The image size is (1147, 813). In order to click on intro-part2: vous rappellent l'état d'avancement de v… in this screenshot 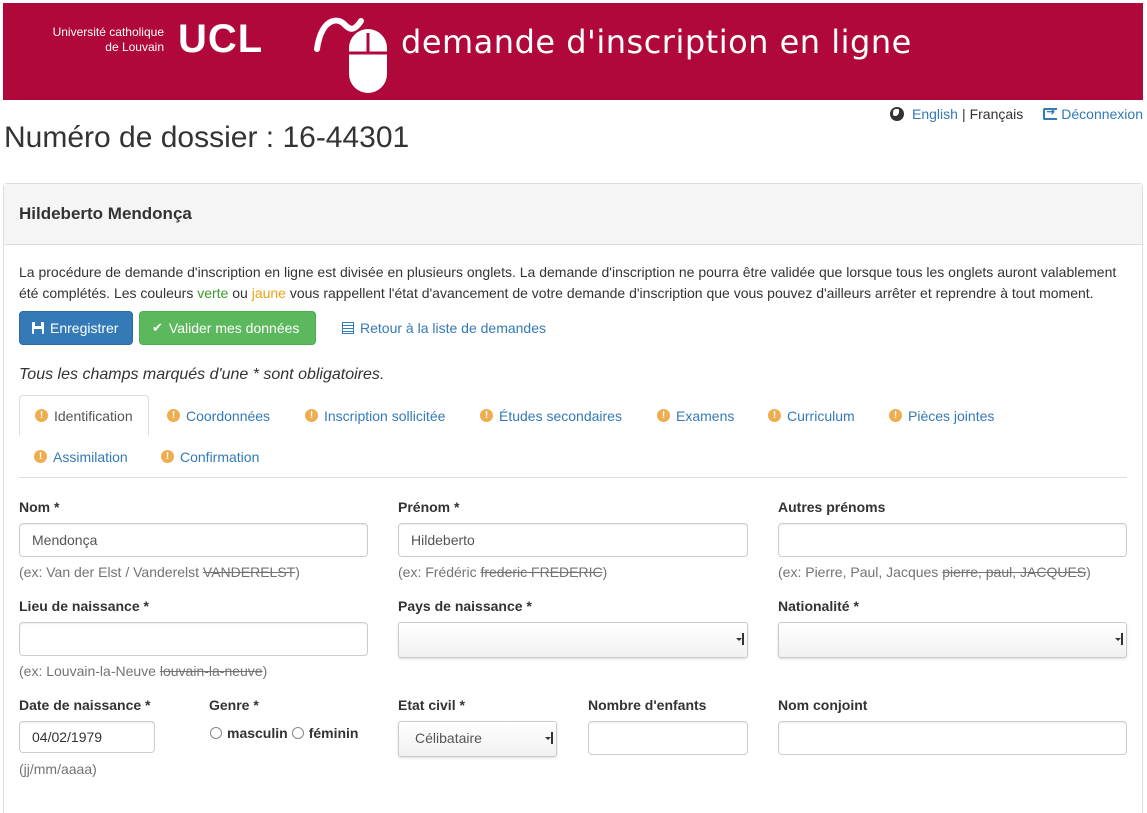, I will do `click(689, 292)`.